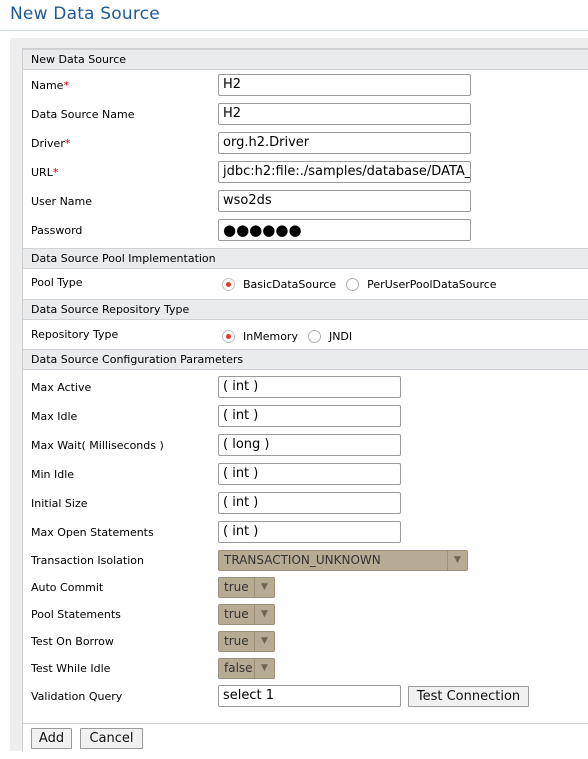 This screenshot has width=588, height=759. What do you see at coordinates (85, 14) in the screenshot?
I see `page-title: New Data Source` at bounding box center [85, 14].